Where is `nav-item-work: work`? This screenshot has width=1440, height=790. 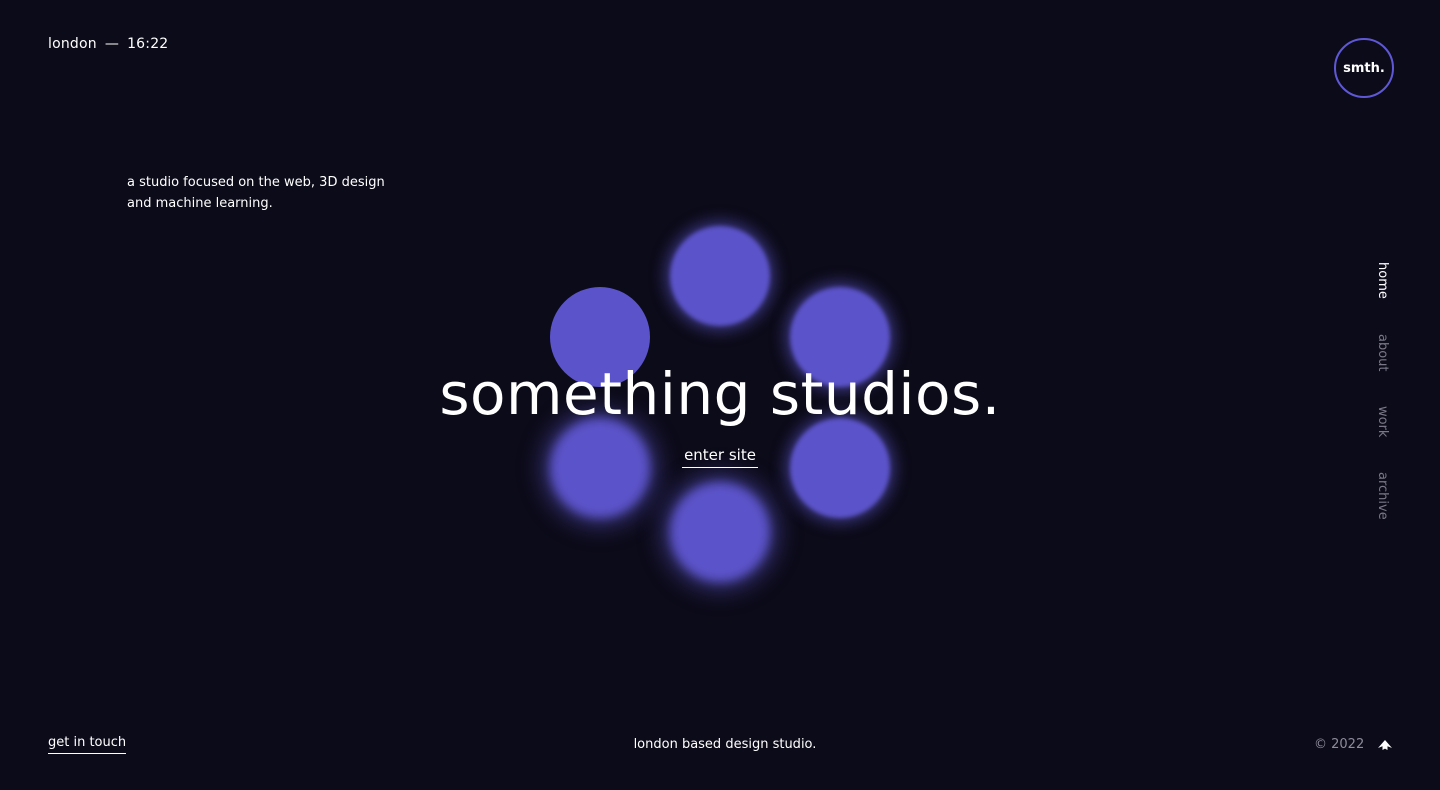 nav-item-work: work is located at coordinates (1378, 421).